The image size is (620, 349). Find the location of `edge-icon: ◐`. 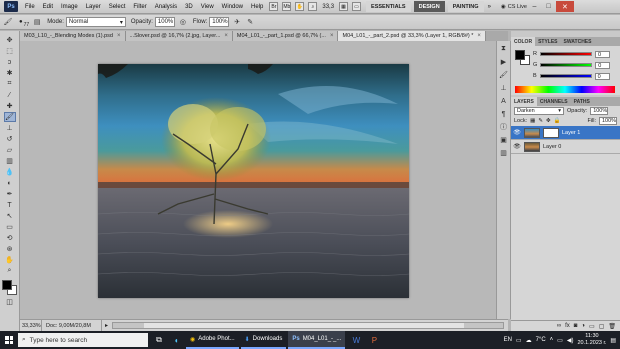

edge-icon: ◐ is located at coordinates (177, 340).